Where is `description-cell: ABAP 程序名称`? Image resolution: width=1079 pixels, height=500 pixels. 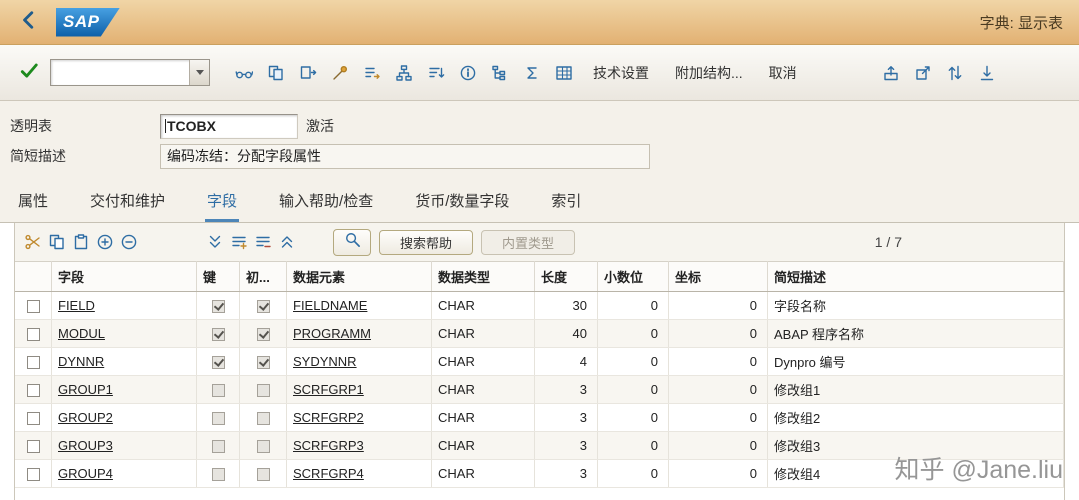
description-cell: ABAP 程序名称 is located at coordinates (915, 333).